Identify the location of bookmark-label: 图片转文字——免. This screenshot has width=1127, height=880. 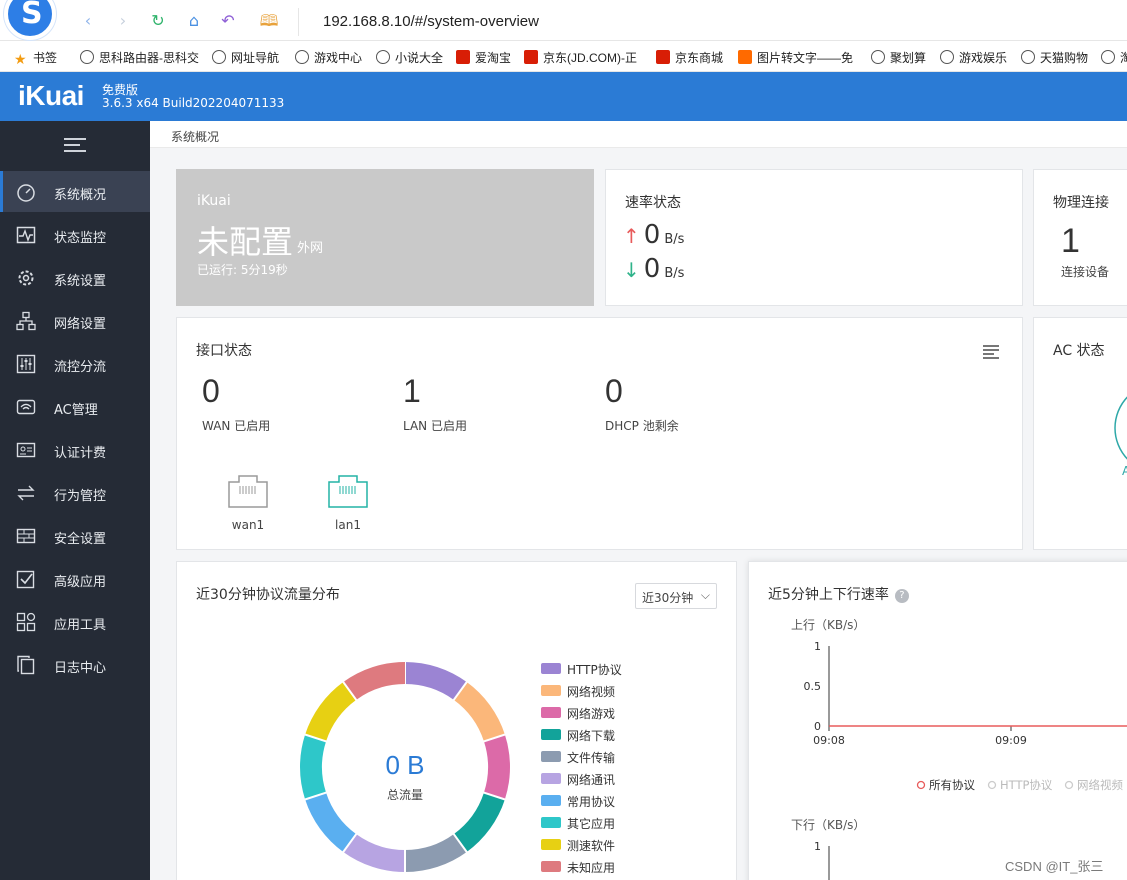
(805, 58).